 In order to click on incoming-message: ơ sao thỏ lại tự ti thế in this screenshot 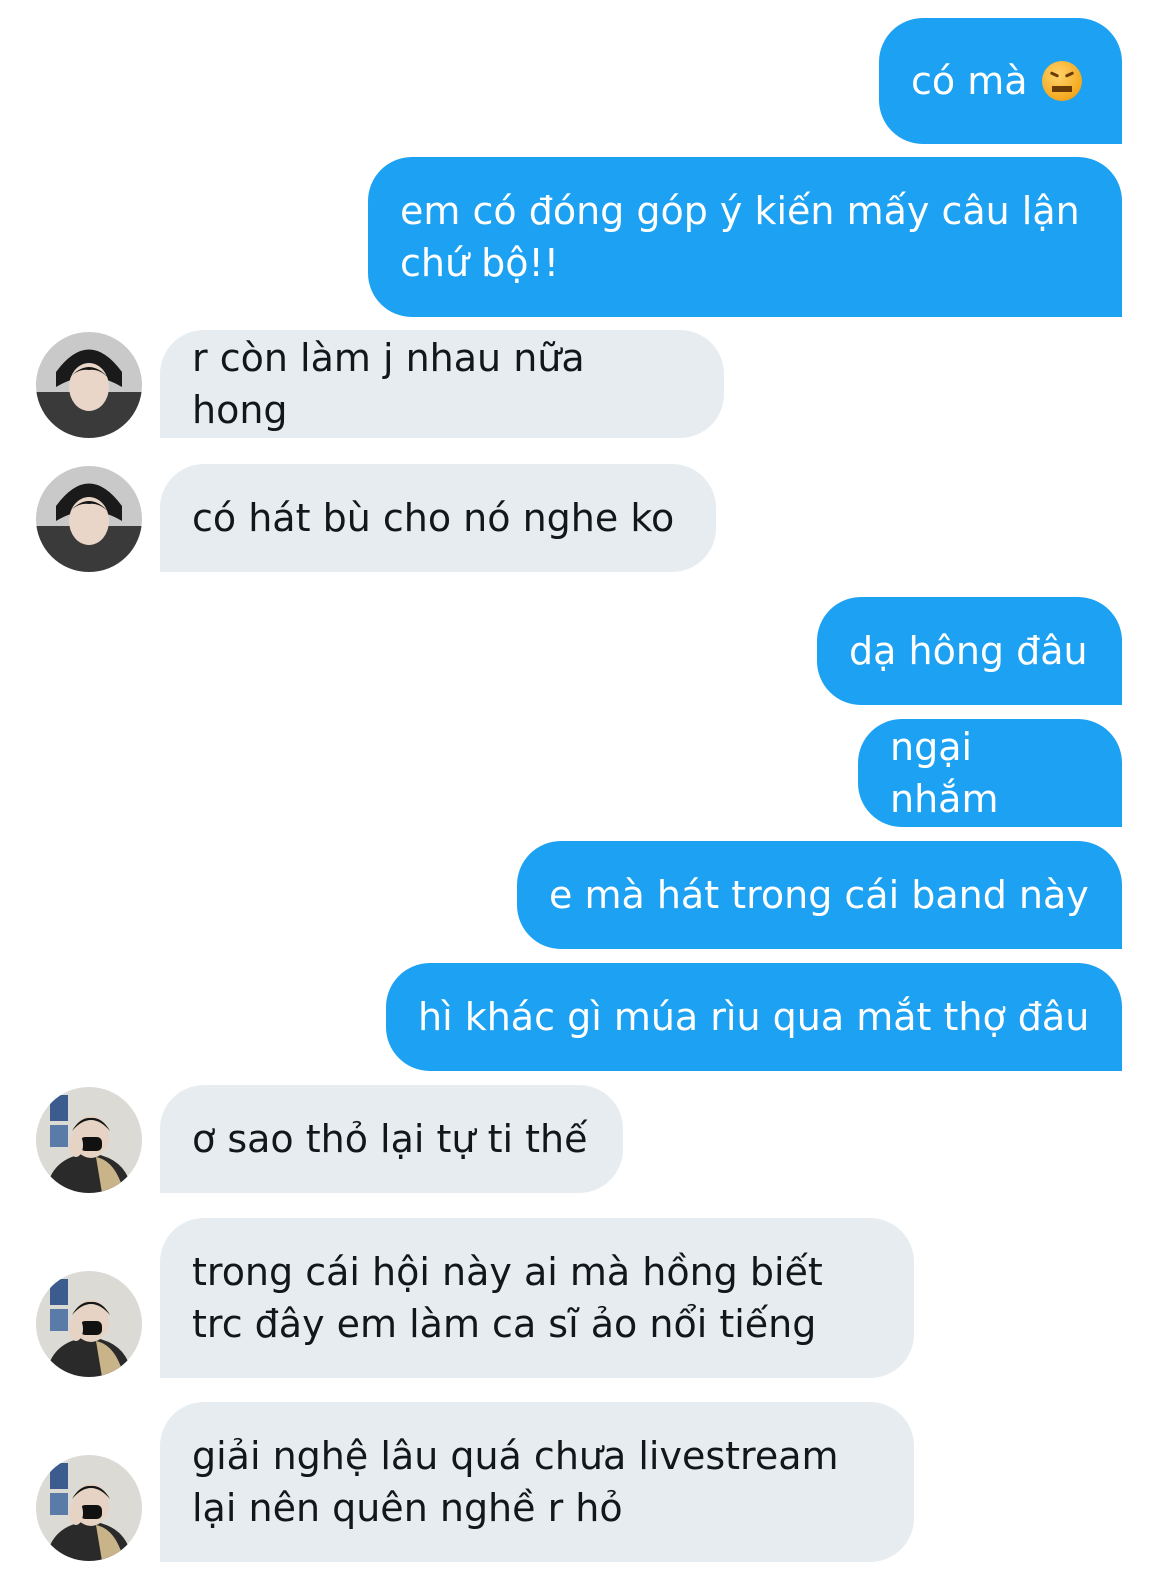, I will do `click(391, 1139)`.